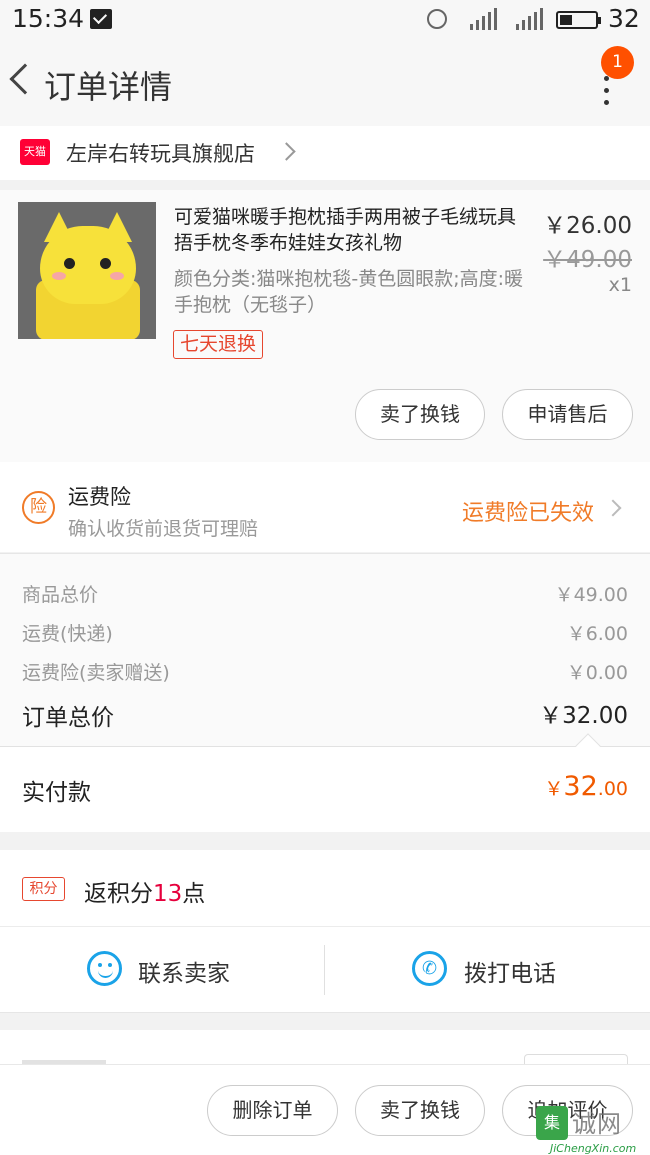 This screenshot has width=650, height=1155. What do you see at coordinates (591, 595) in the screenshot?
I see `summary-value: ￥49.00` at bounding box center [591, 595].